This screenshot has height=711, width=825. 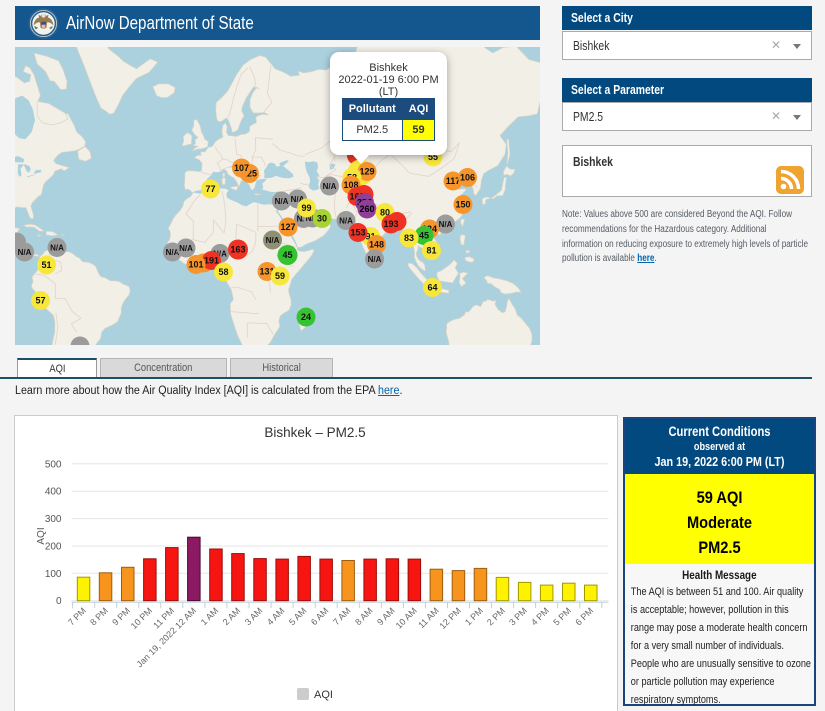 I want to click on svg-text: 7 PM, so click(x=77, y=617).